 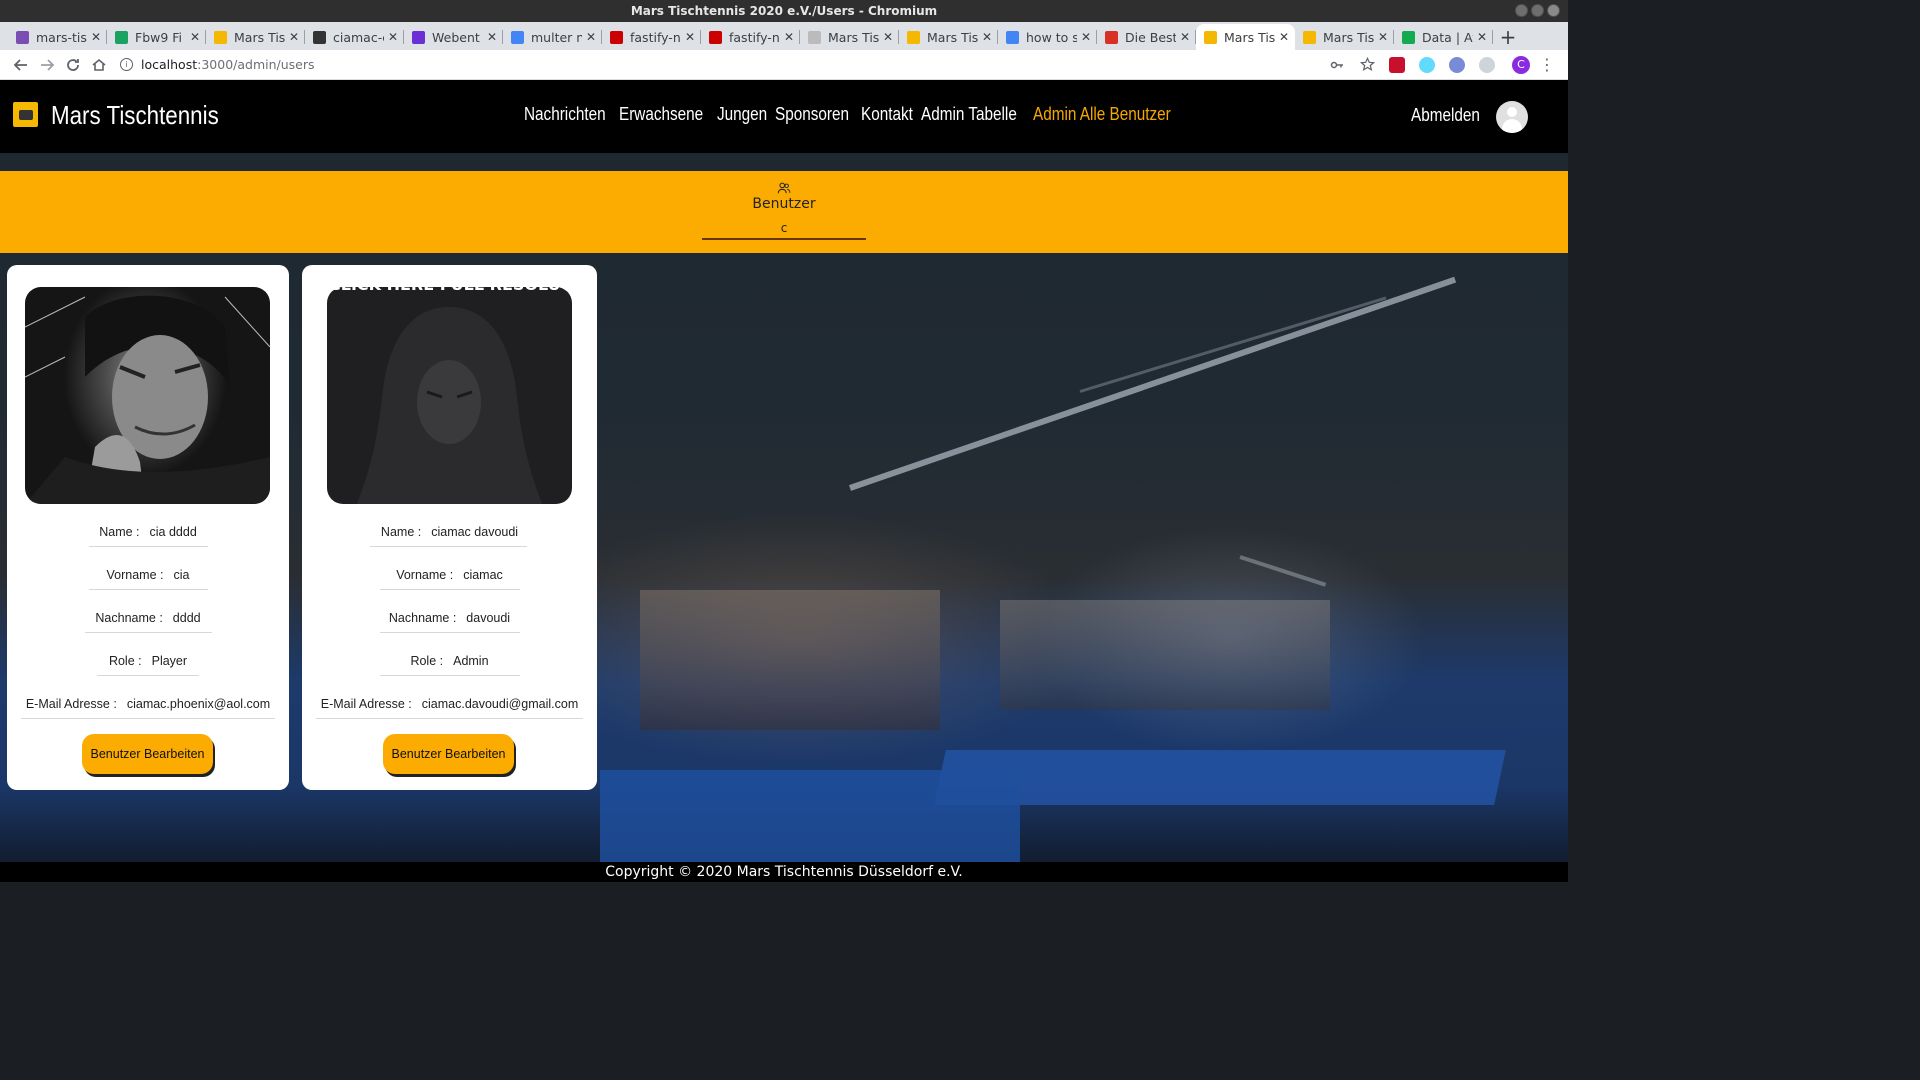 I want to click on key-icon, so click(x=1337, y=65).